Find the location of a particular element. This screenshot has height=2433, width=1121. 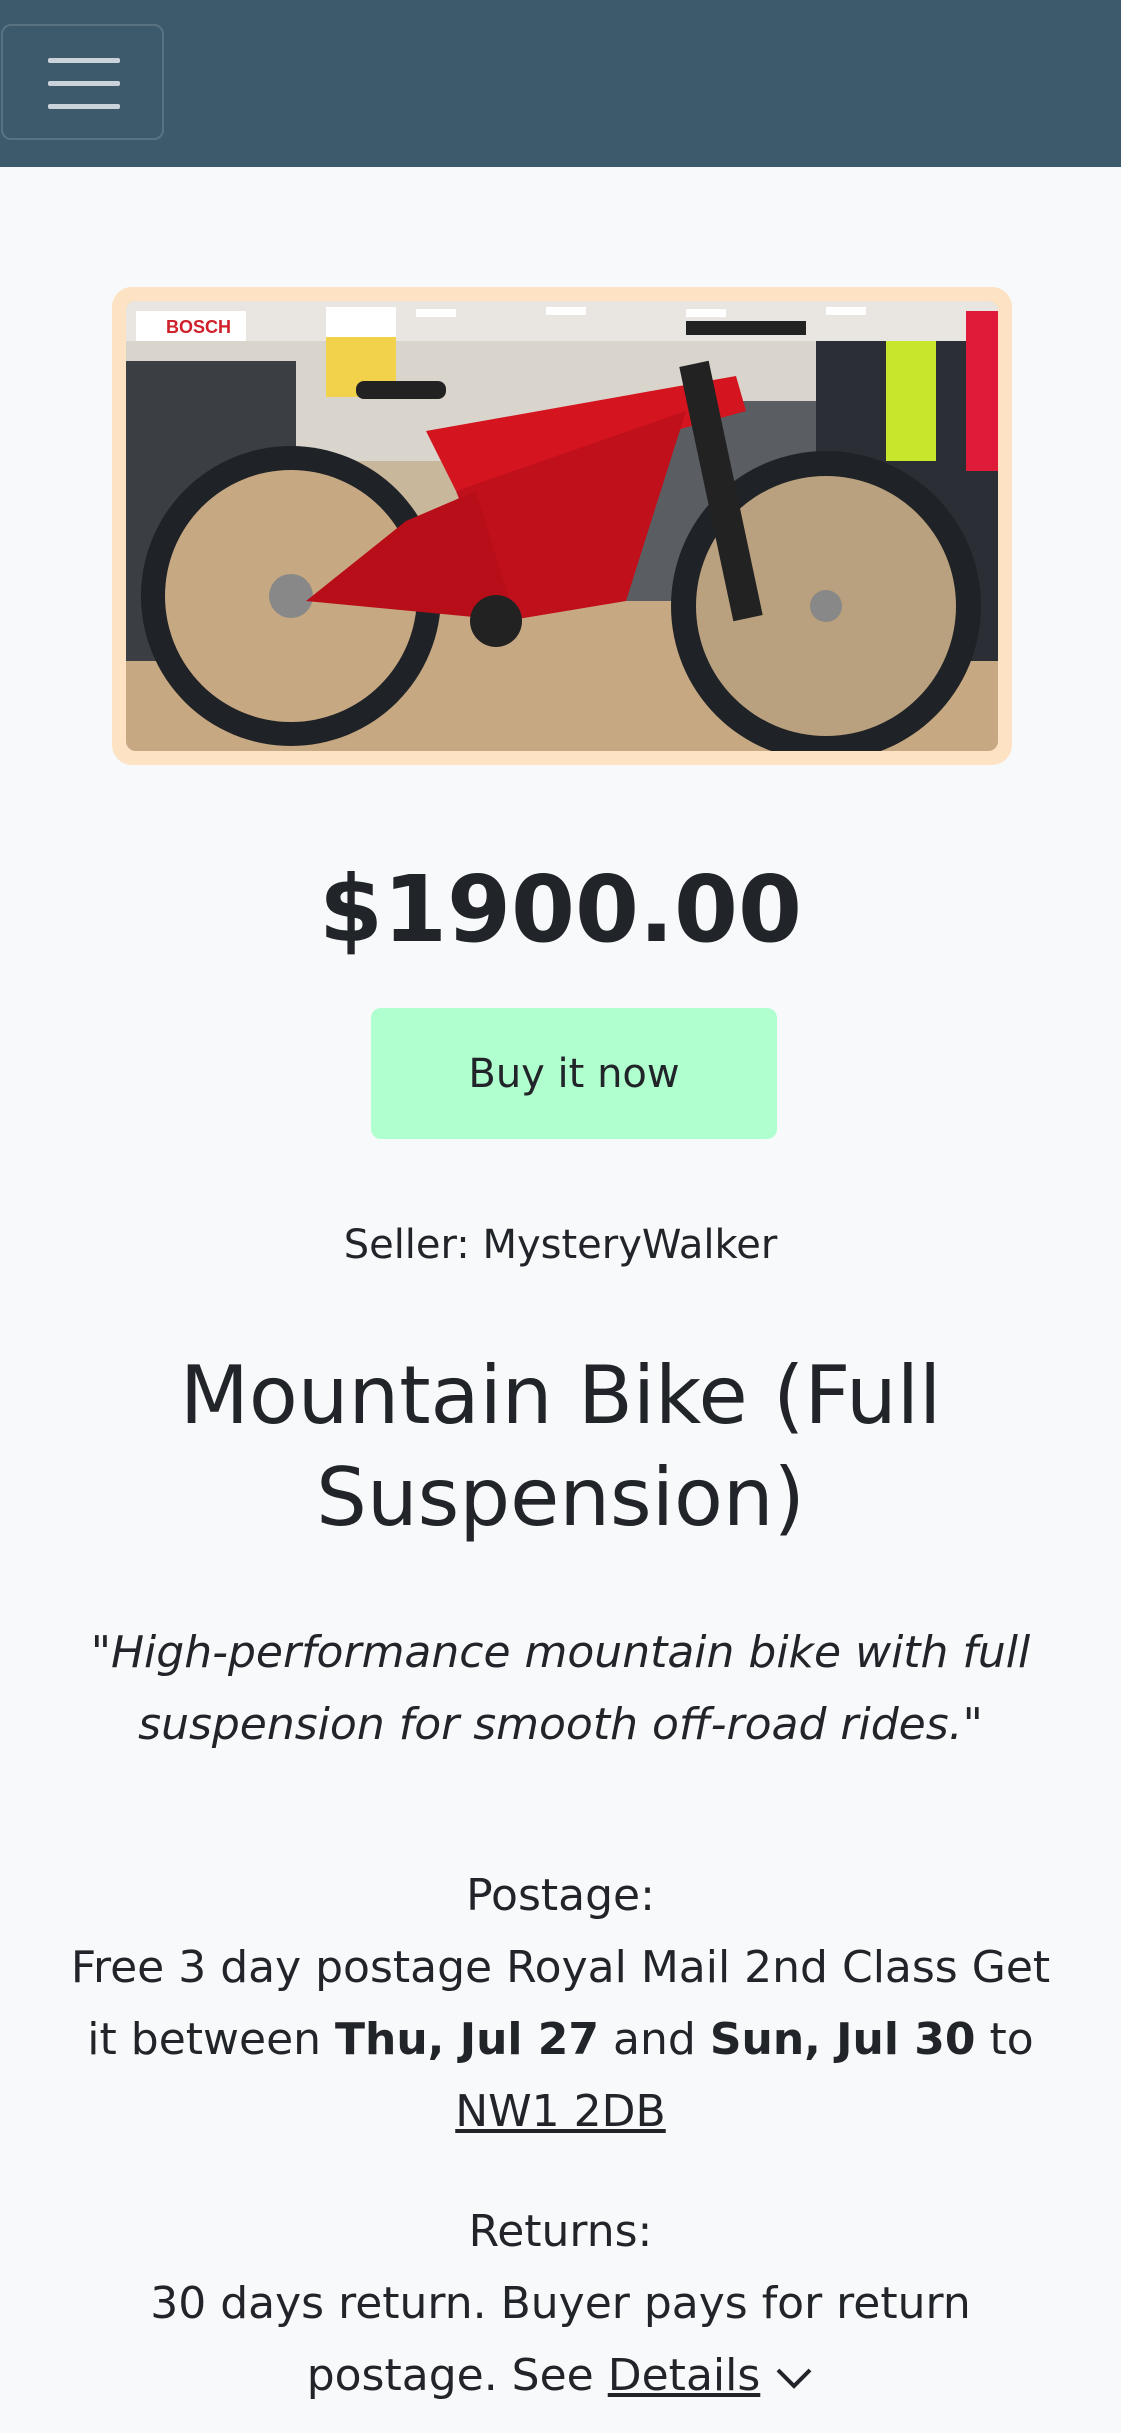

menu-toggle-button is located at coordinates (82, 82).